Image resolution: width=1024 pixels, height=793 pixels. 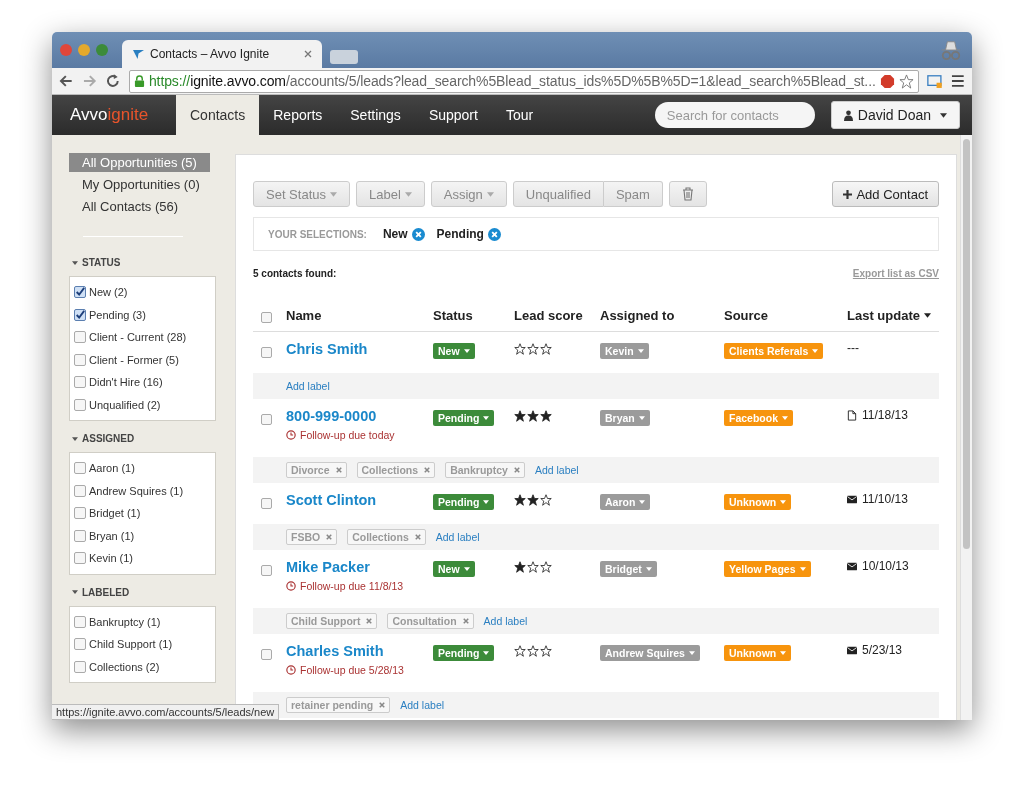 What do you see at coordinates (628, 569) in the screenshot?
I see `assignee-dropdown: Bridget` at bounding box center [628, 569].